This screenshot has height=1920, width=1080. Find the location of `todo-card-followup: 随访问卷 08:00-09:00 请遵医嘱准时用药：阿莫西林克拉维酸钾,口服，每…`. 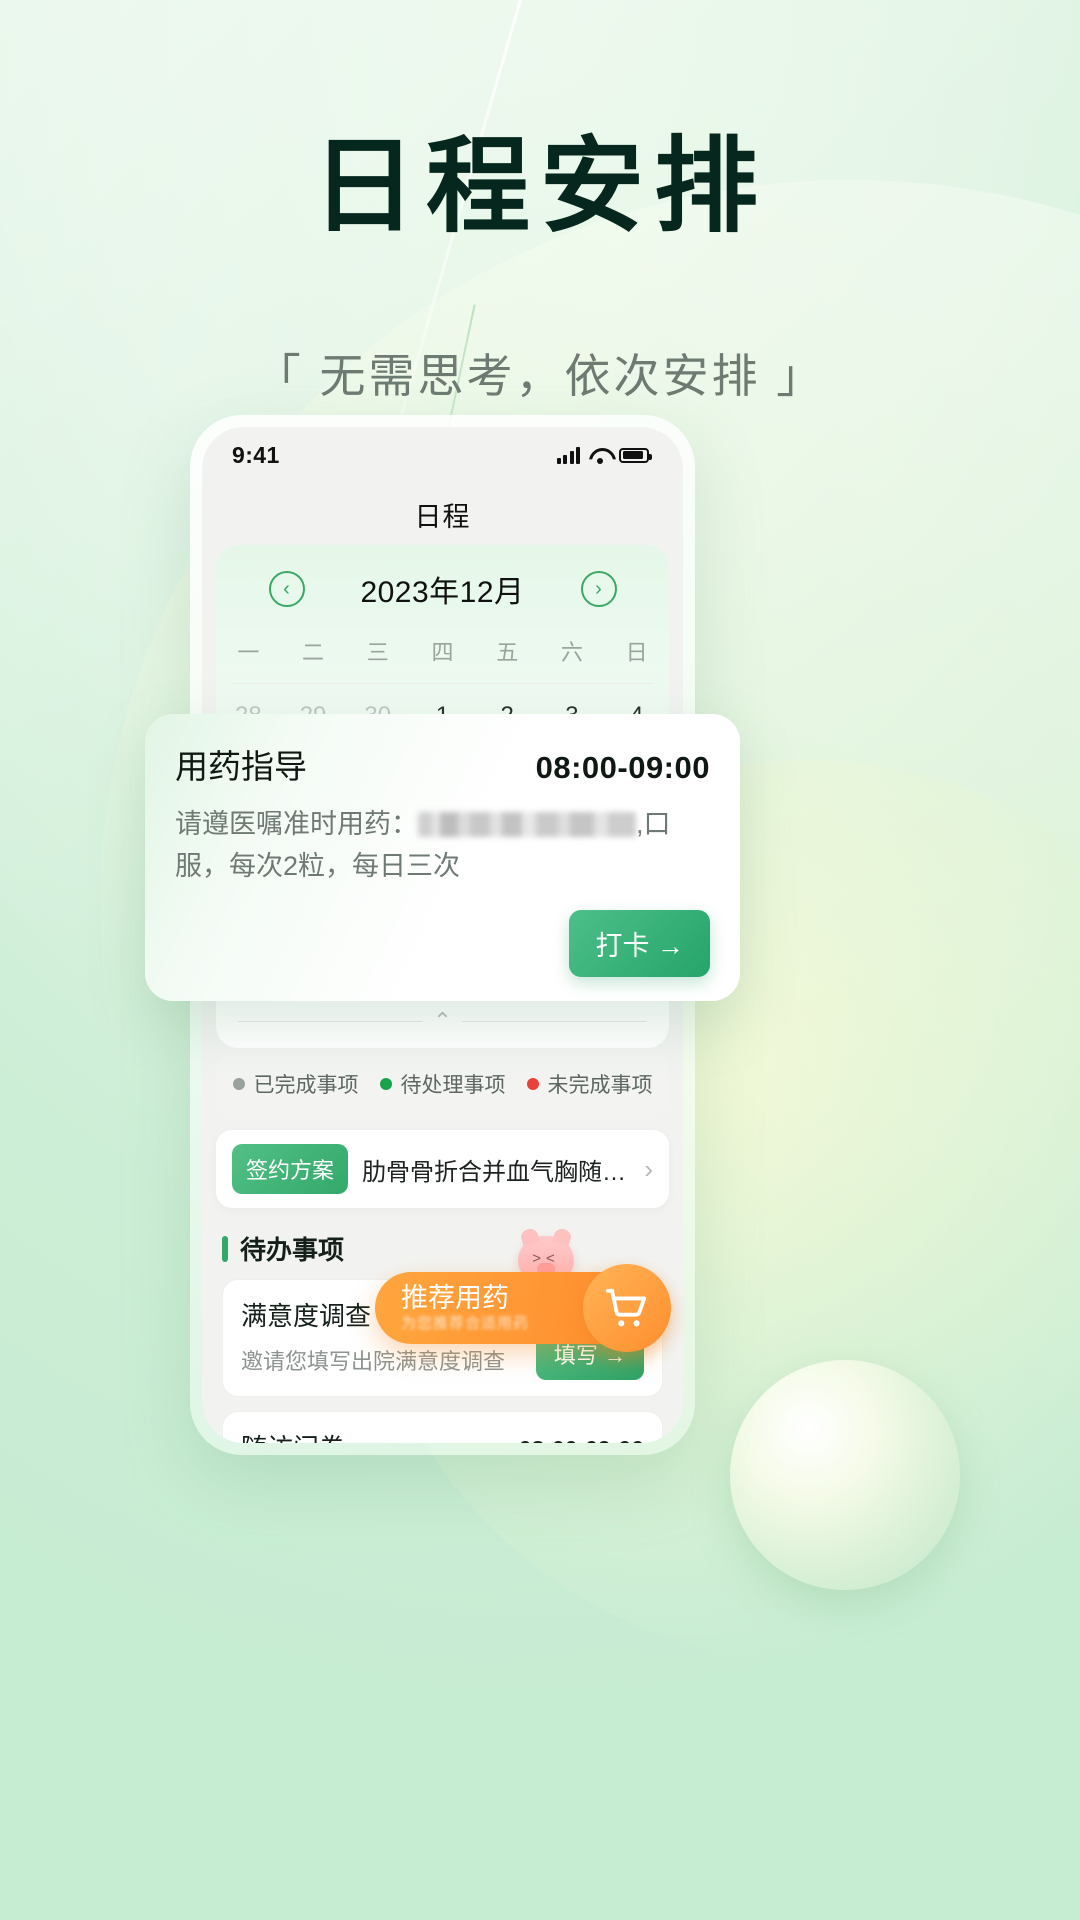

todo-card-followup: 随访问卷 08:00-09:00 请遵医嘱准时用药：阿莫西林克拉维酸钾,口服，每… is located at coordinates (442, 1427).